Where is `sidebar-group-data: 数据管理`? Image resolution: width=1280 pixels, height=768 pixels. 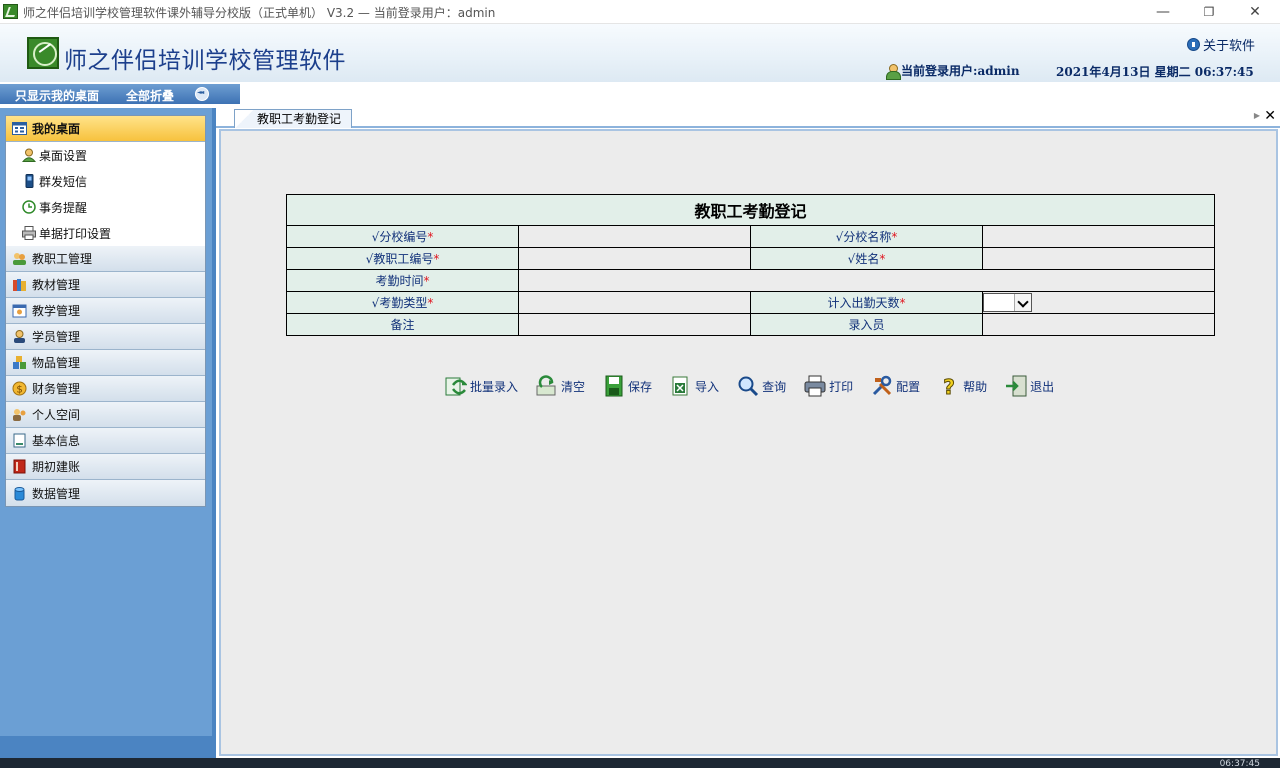 sidebar-group-data: 数据管理 is located at coordinates (105, 493).